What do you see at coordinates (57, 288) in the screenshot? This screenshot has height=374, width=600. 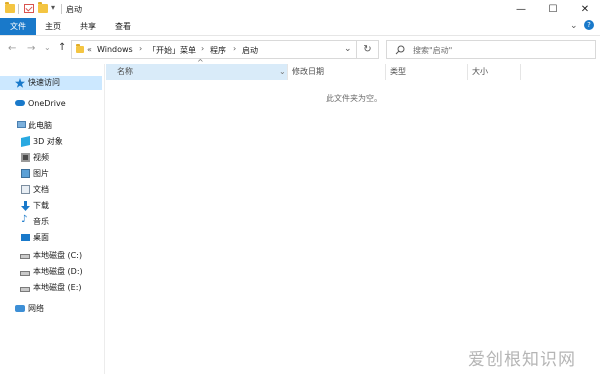 I see `sidebar-item-drive-e: 本地磁盘 (E:)` at bounding box center [57, 288].